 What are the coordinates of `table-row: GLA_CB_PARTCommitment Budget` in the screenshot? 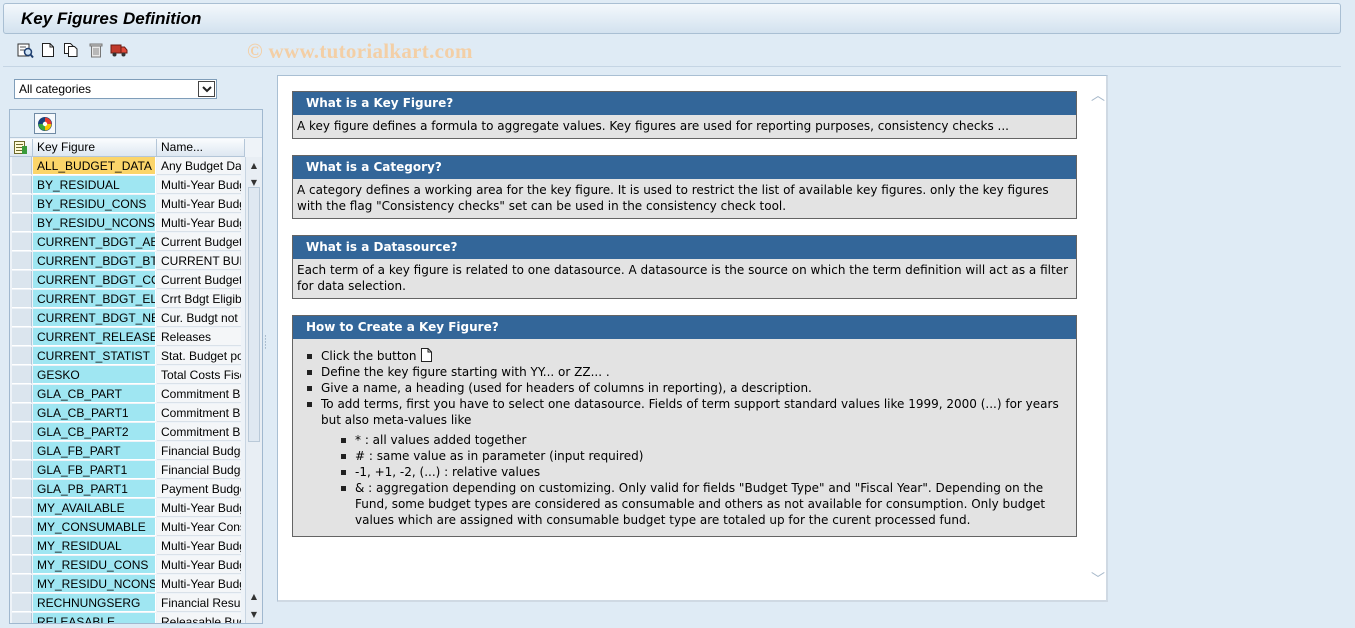 It's located at (136, 394).